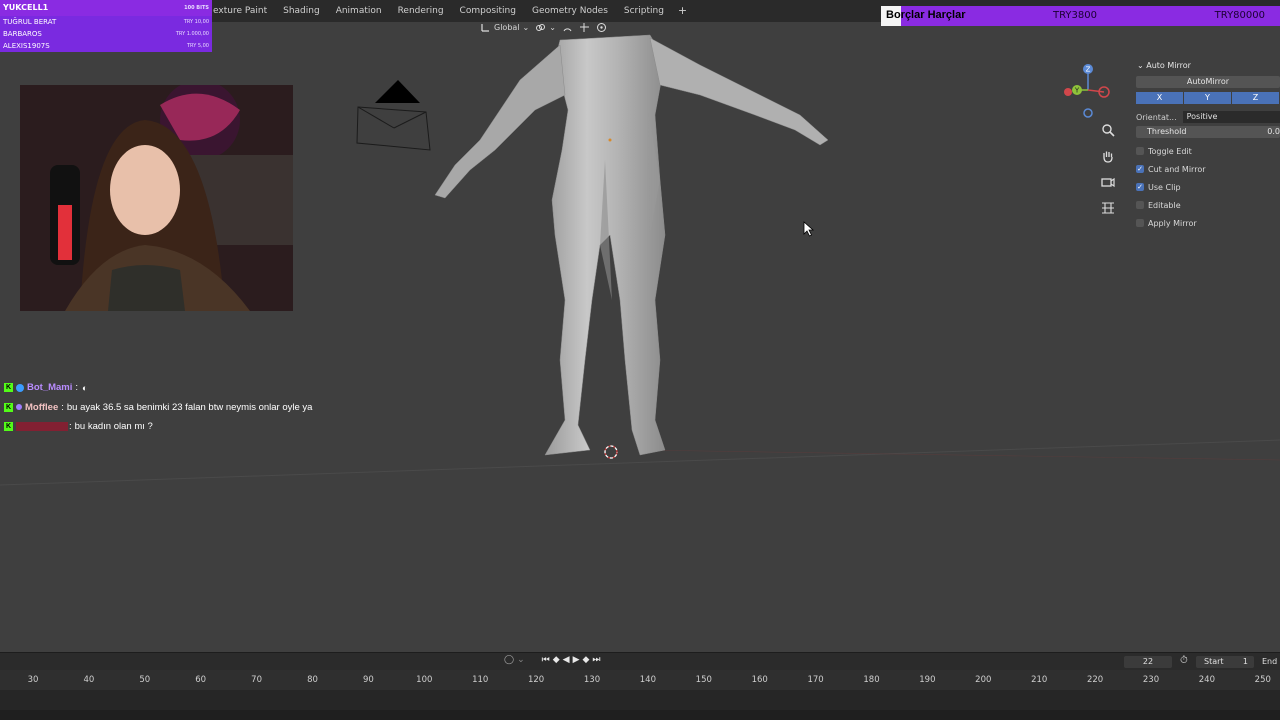  What do you see at coordinates (1140, 169) in the screenshot?
I see `checkmark-icon: ✓` at bounding box center [1140, 169].